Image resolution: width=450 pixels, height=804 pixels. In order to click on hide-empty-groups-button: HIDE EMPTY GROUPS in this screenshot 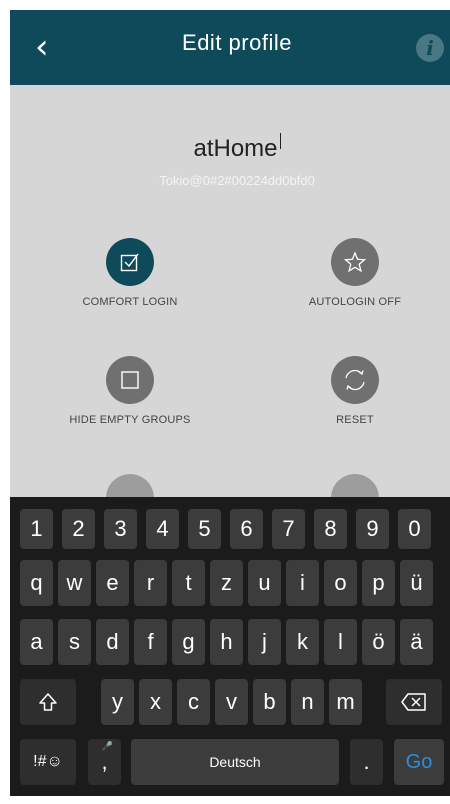, I will do `click(130, 391)`.